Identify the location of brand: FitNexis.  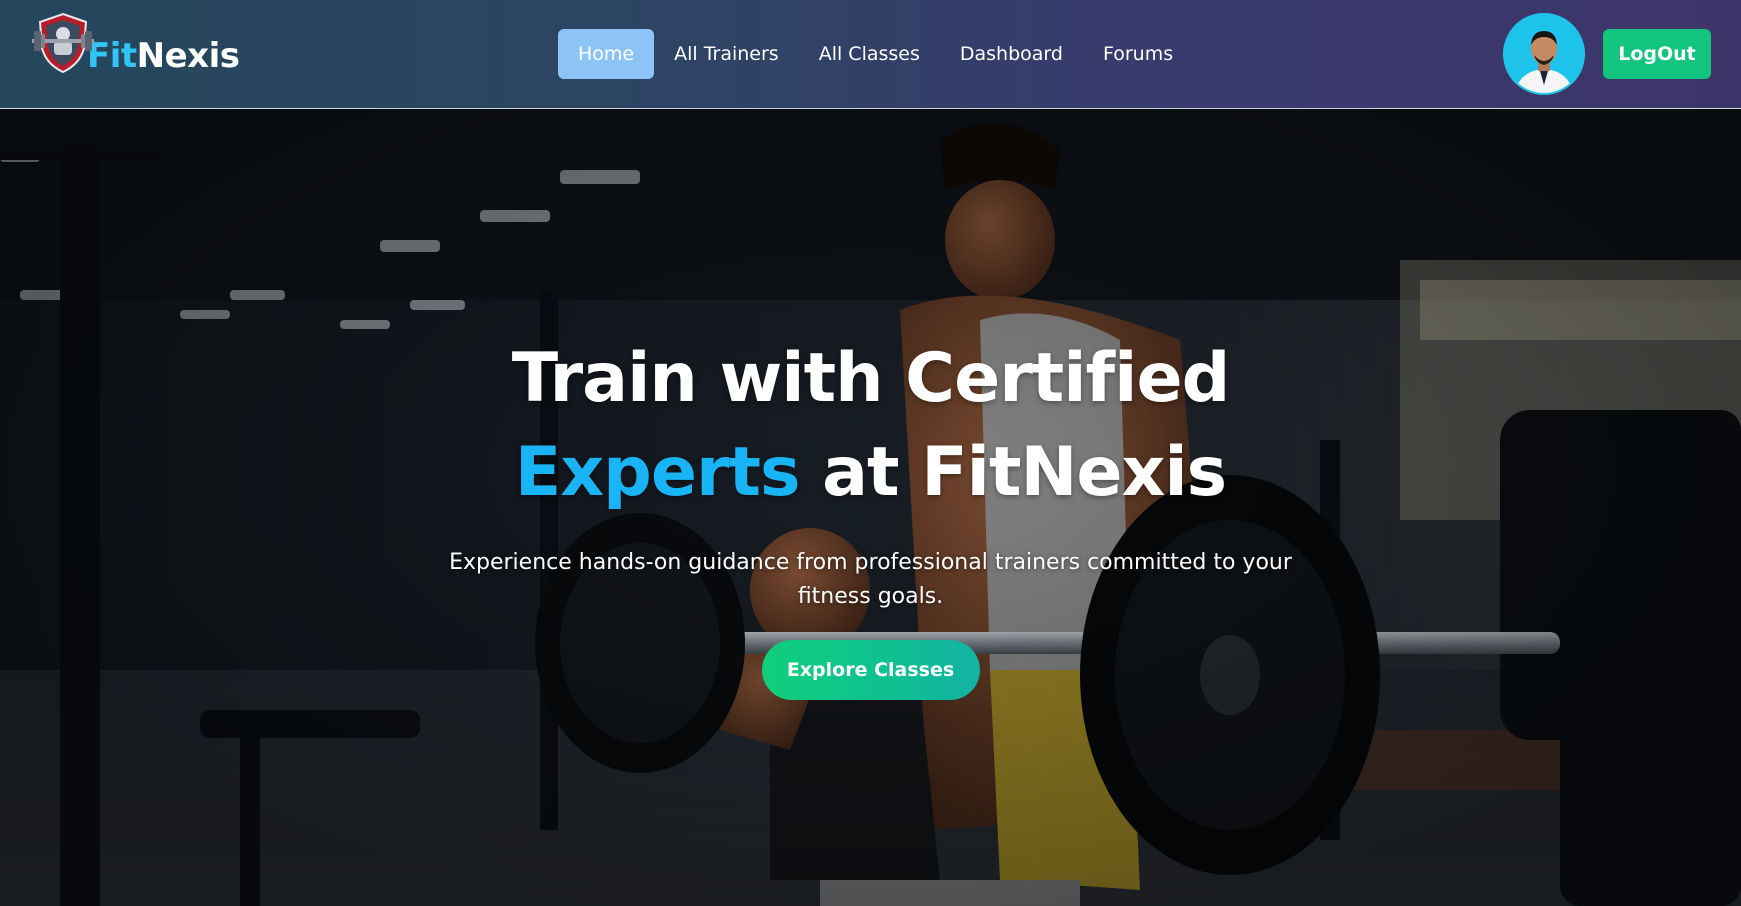
(135, 43).